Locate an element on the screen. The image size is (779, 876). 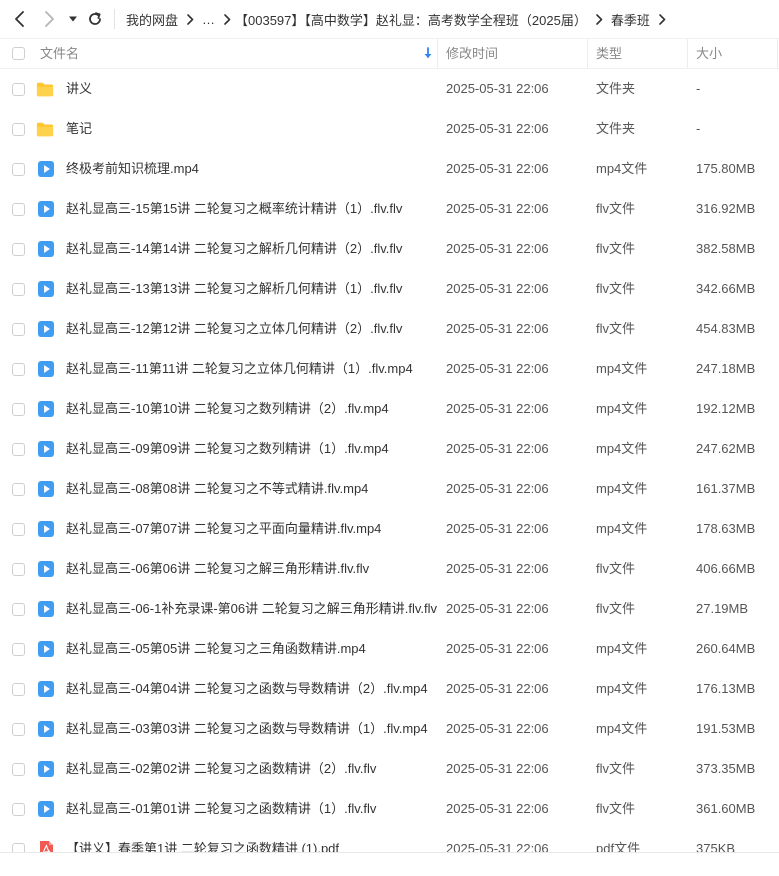
history-dropdown-button is located at coordinates (73, 19).